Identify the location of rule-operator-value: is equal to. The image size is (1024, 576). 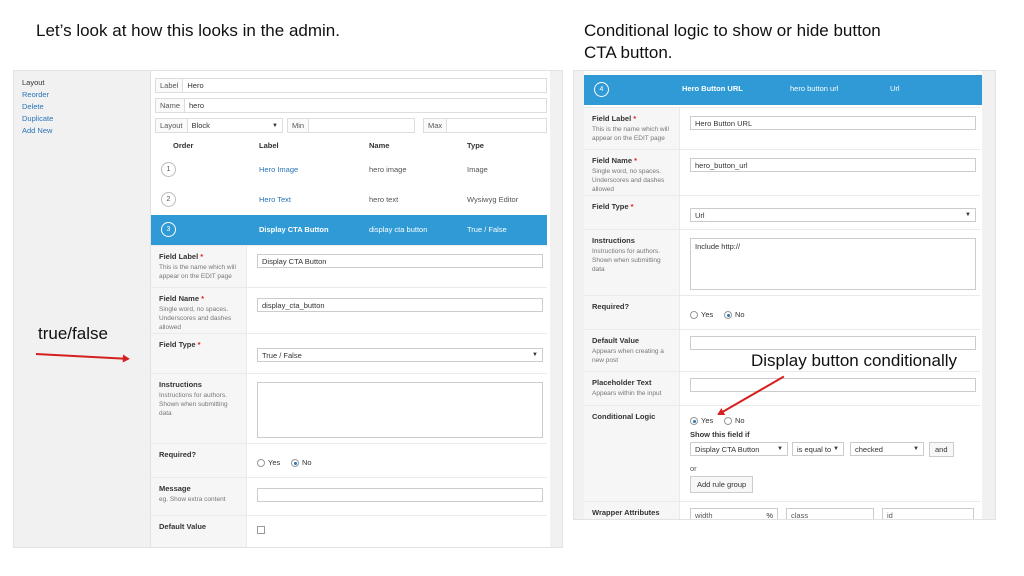
(814, 449).